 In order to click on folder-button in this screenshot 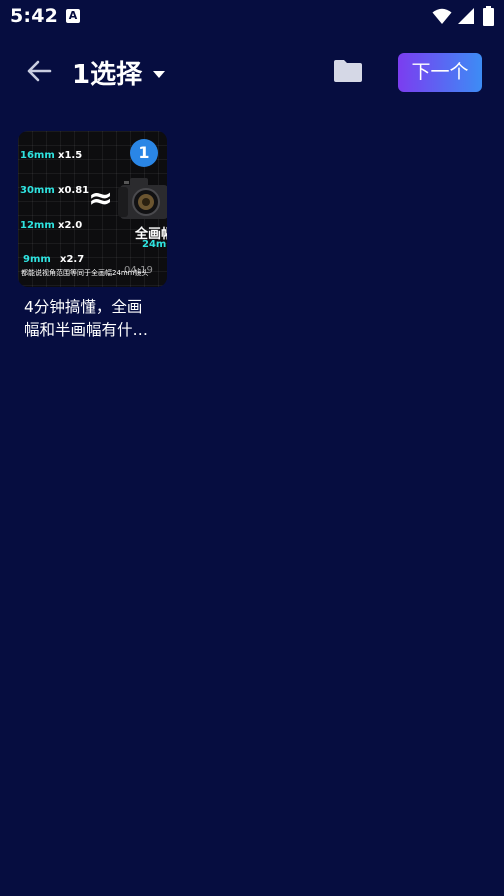, I will do `click(348, 73)`.